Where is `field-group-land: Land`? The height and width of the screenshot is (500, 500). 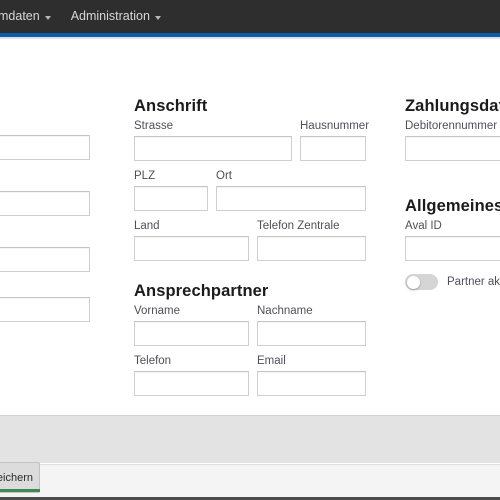
field-group-land: Land is located at coordinates (191, 240).